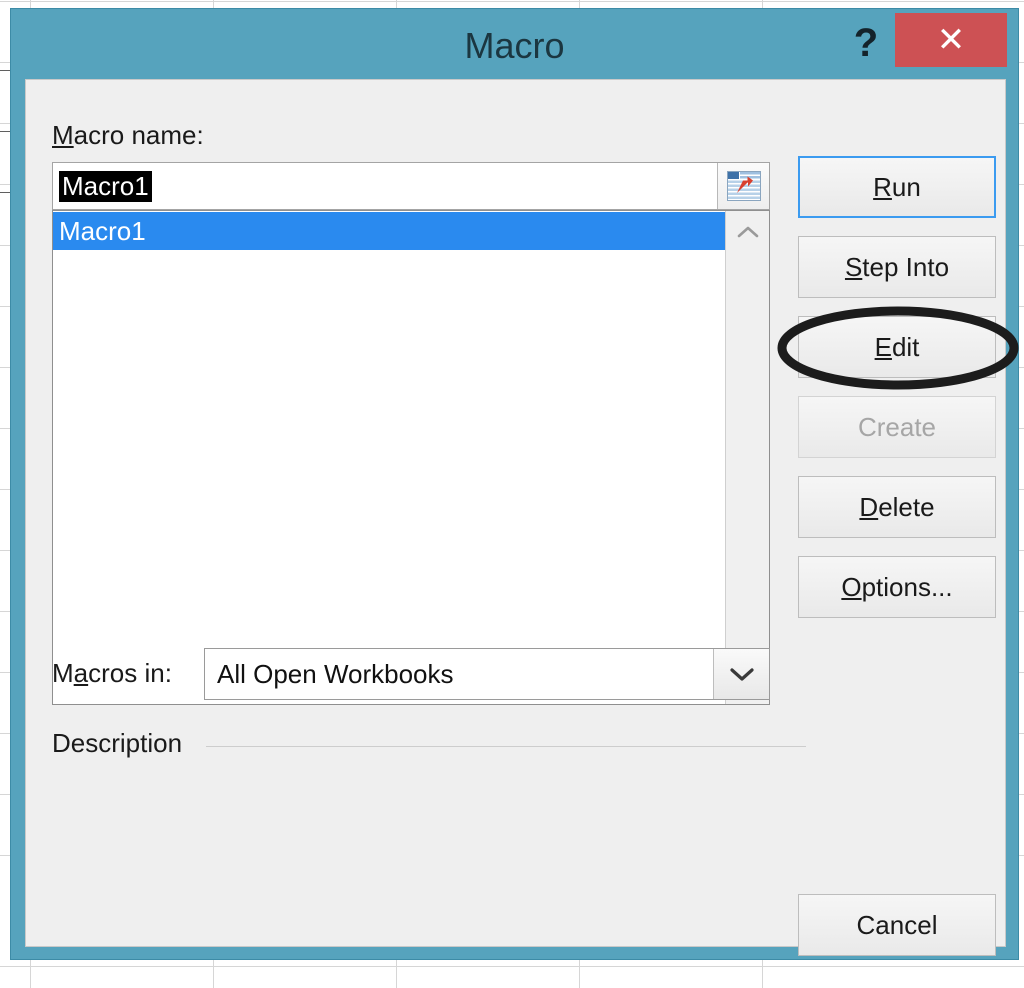  I want to click on cancel-button: Cancel, so click(897, 925).